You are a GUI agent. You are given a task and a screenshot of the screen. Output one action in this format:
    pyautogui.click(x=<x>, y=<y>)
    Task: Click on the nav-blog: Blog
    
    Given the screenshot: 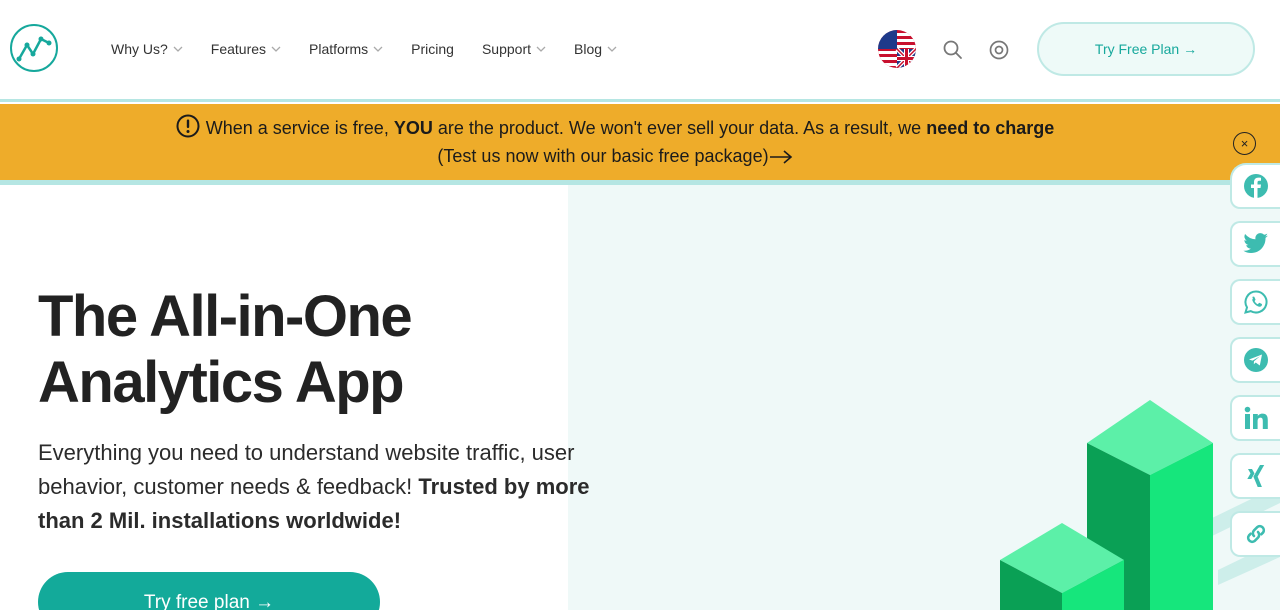 What is the action you would take?
    pyautogui.click(x=595, y=49)
    